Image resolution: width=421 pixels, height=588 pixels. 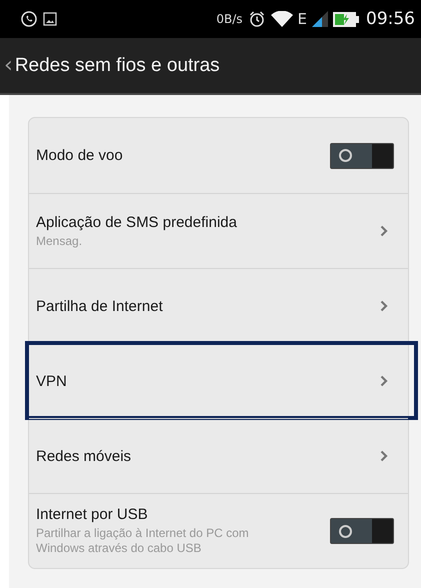 I want to click on setting-label: VPN, so click(x=52, y=381).